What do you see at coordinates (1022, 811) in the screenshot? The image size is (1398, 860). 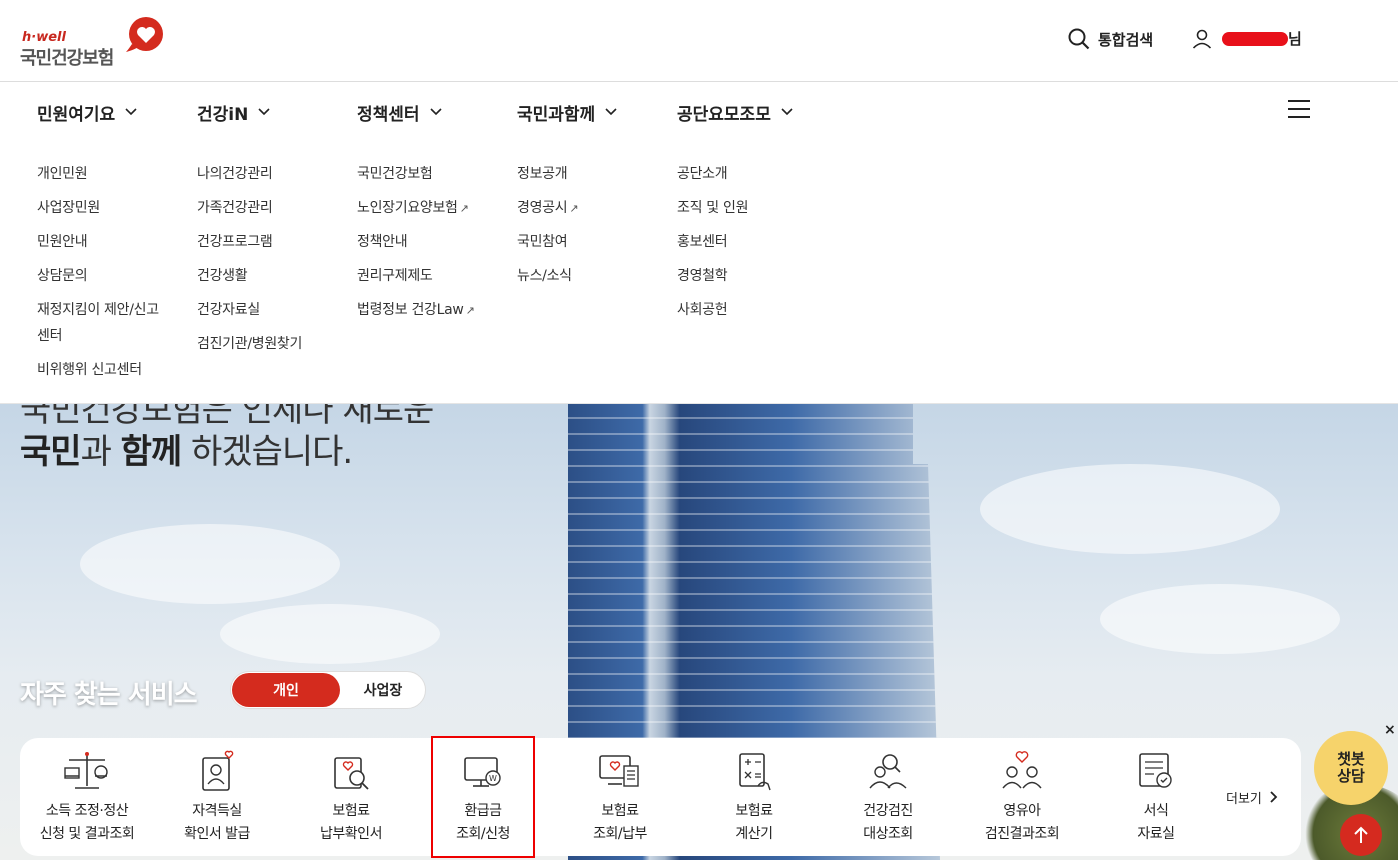 I see `service-label-1: 영유아` at bounding box center [1022, 811].